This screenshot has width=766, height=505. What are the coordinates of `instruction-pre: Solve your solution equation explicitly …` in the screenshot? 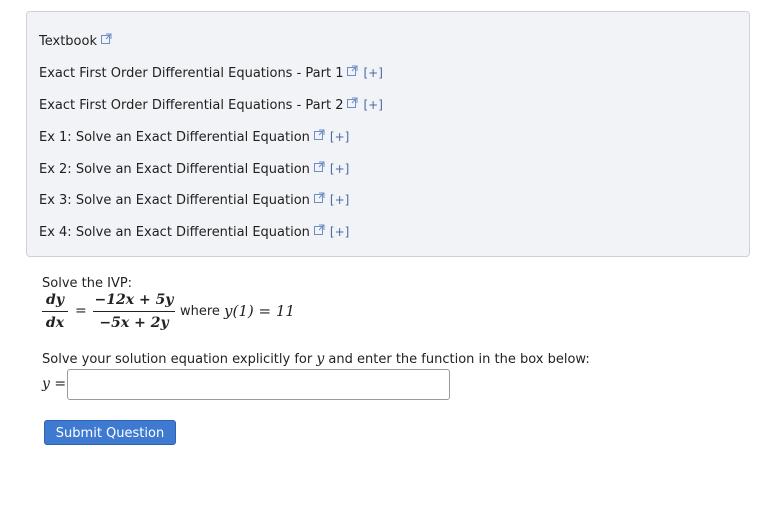 It's located at (177, 359).